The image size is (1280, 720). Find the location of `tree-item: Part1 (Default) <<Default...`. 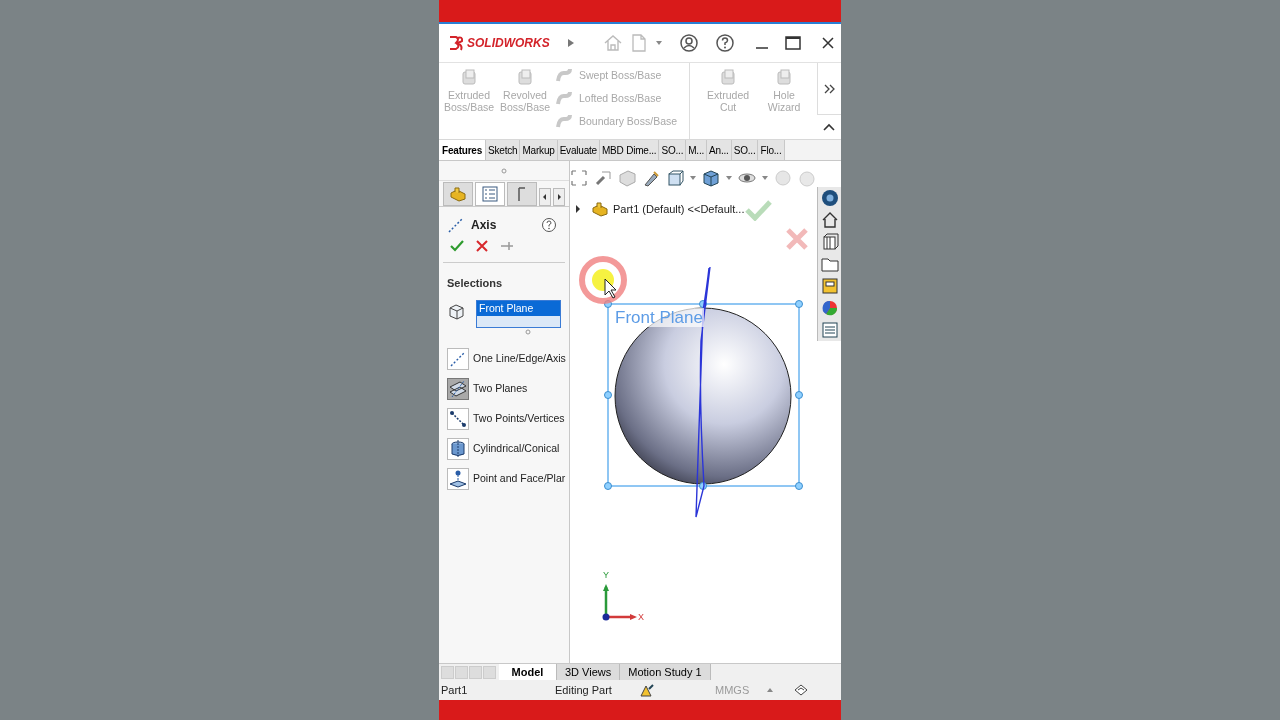

tree-item: Part1 (Default) <<Default... is located at coordinates (679, 209).